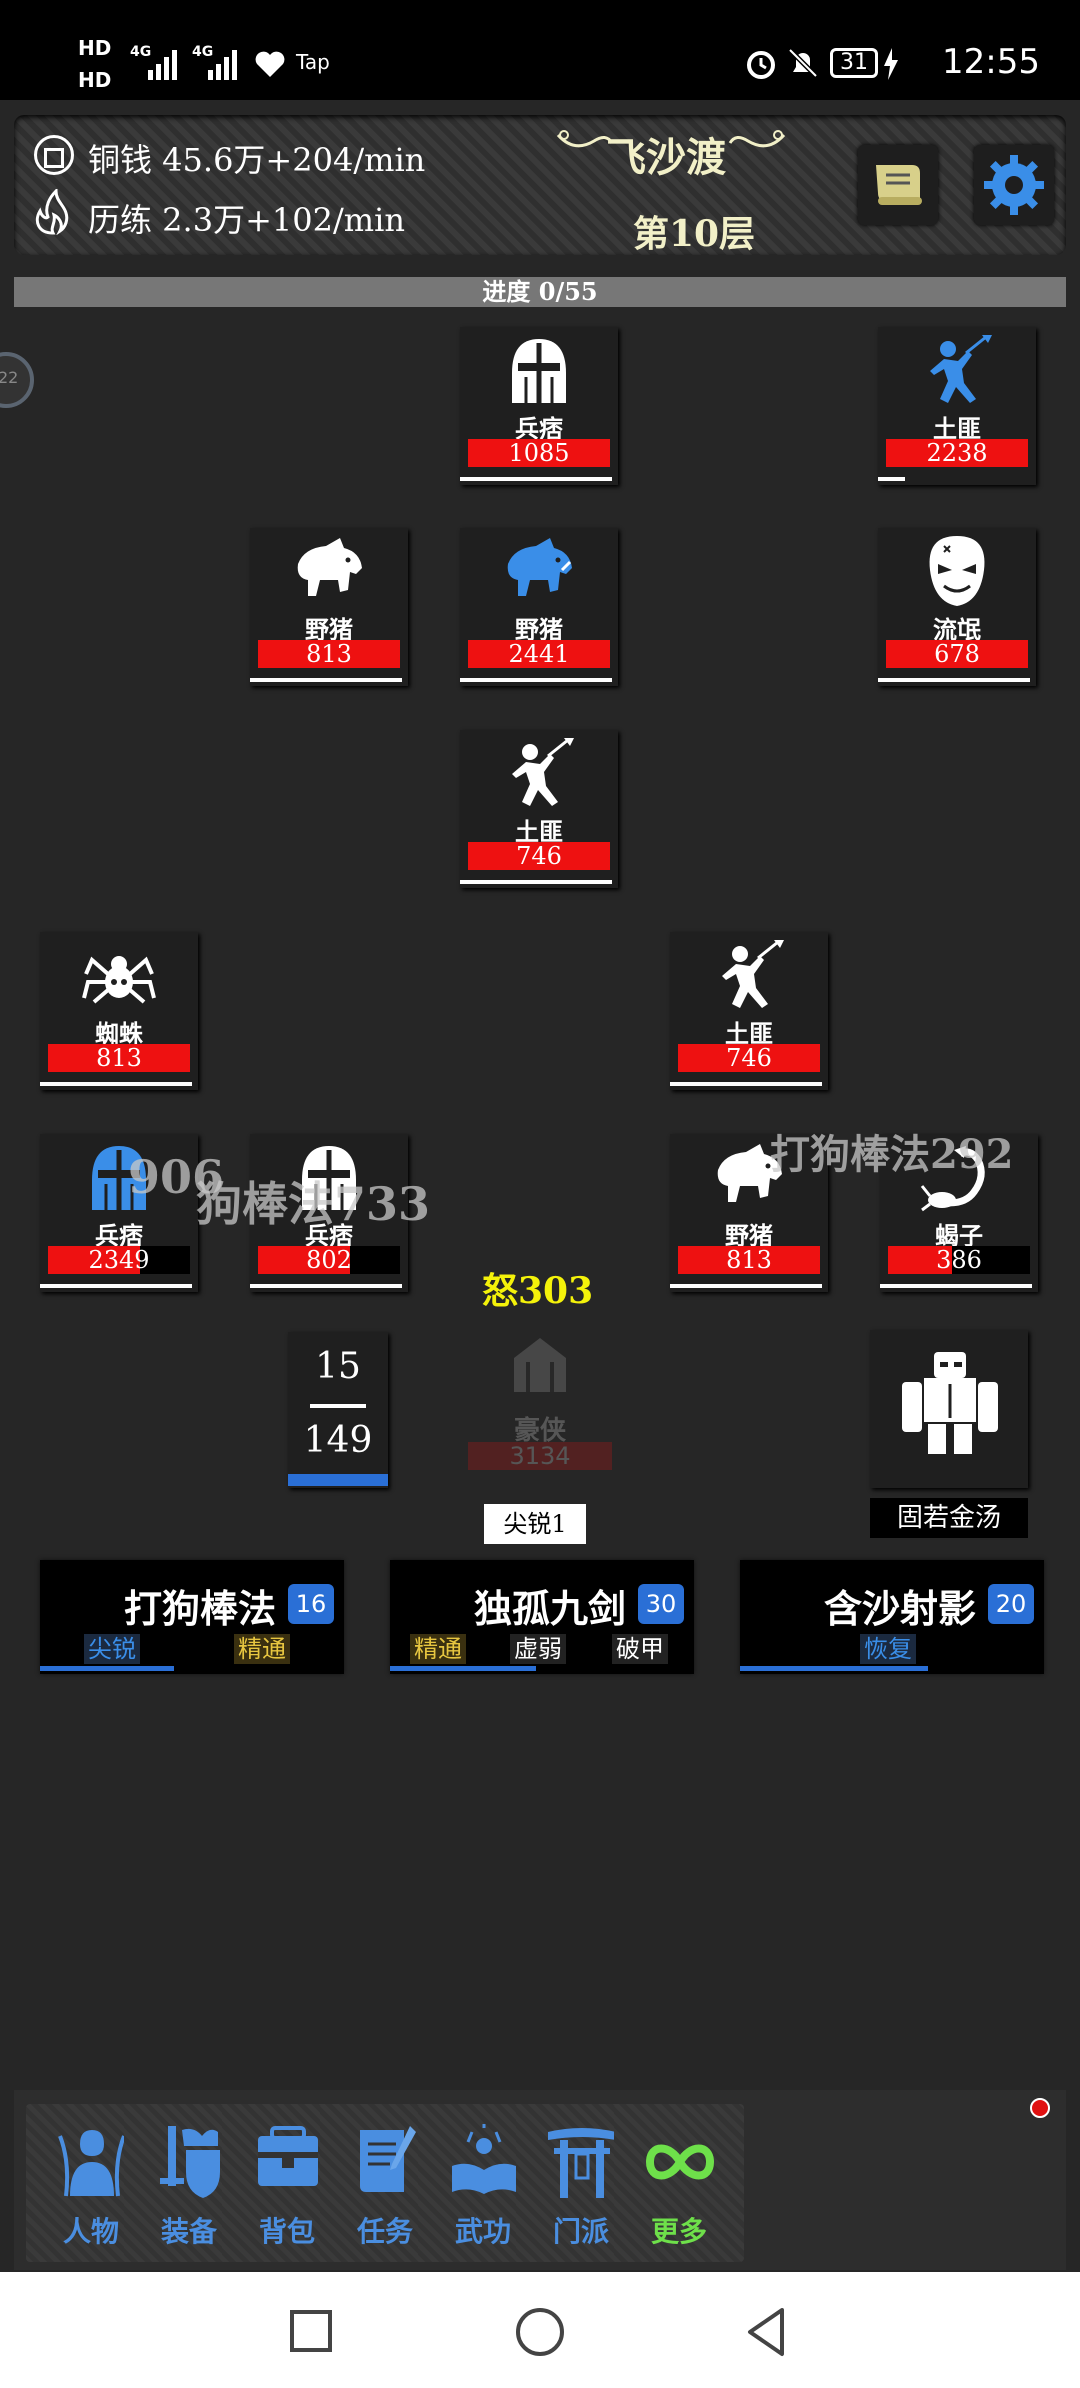 This screenshot has height=2388, width=1080. I want to click on enemy-card: 土匪 2238, so click(957, 406).